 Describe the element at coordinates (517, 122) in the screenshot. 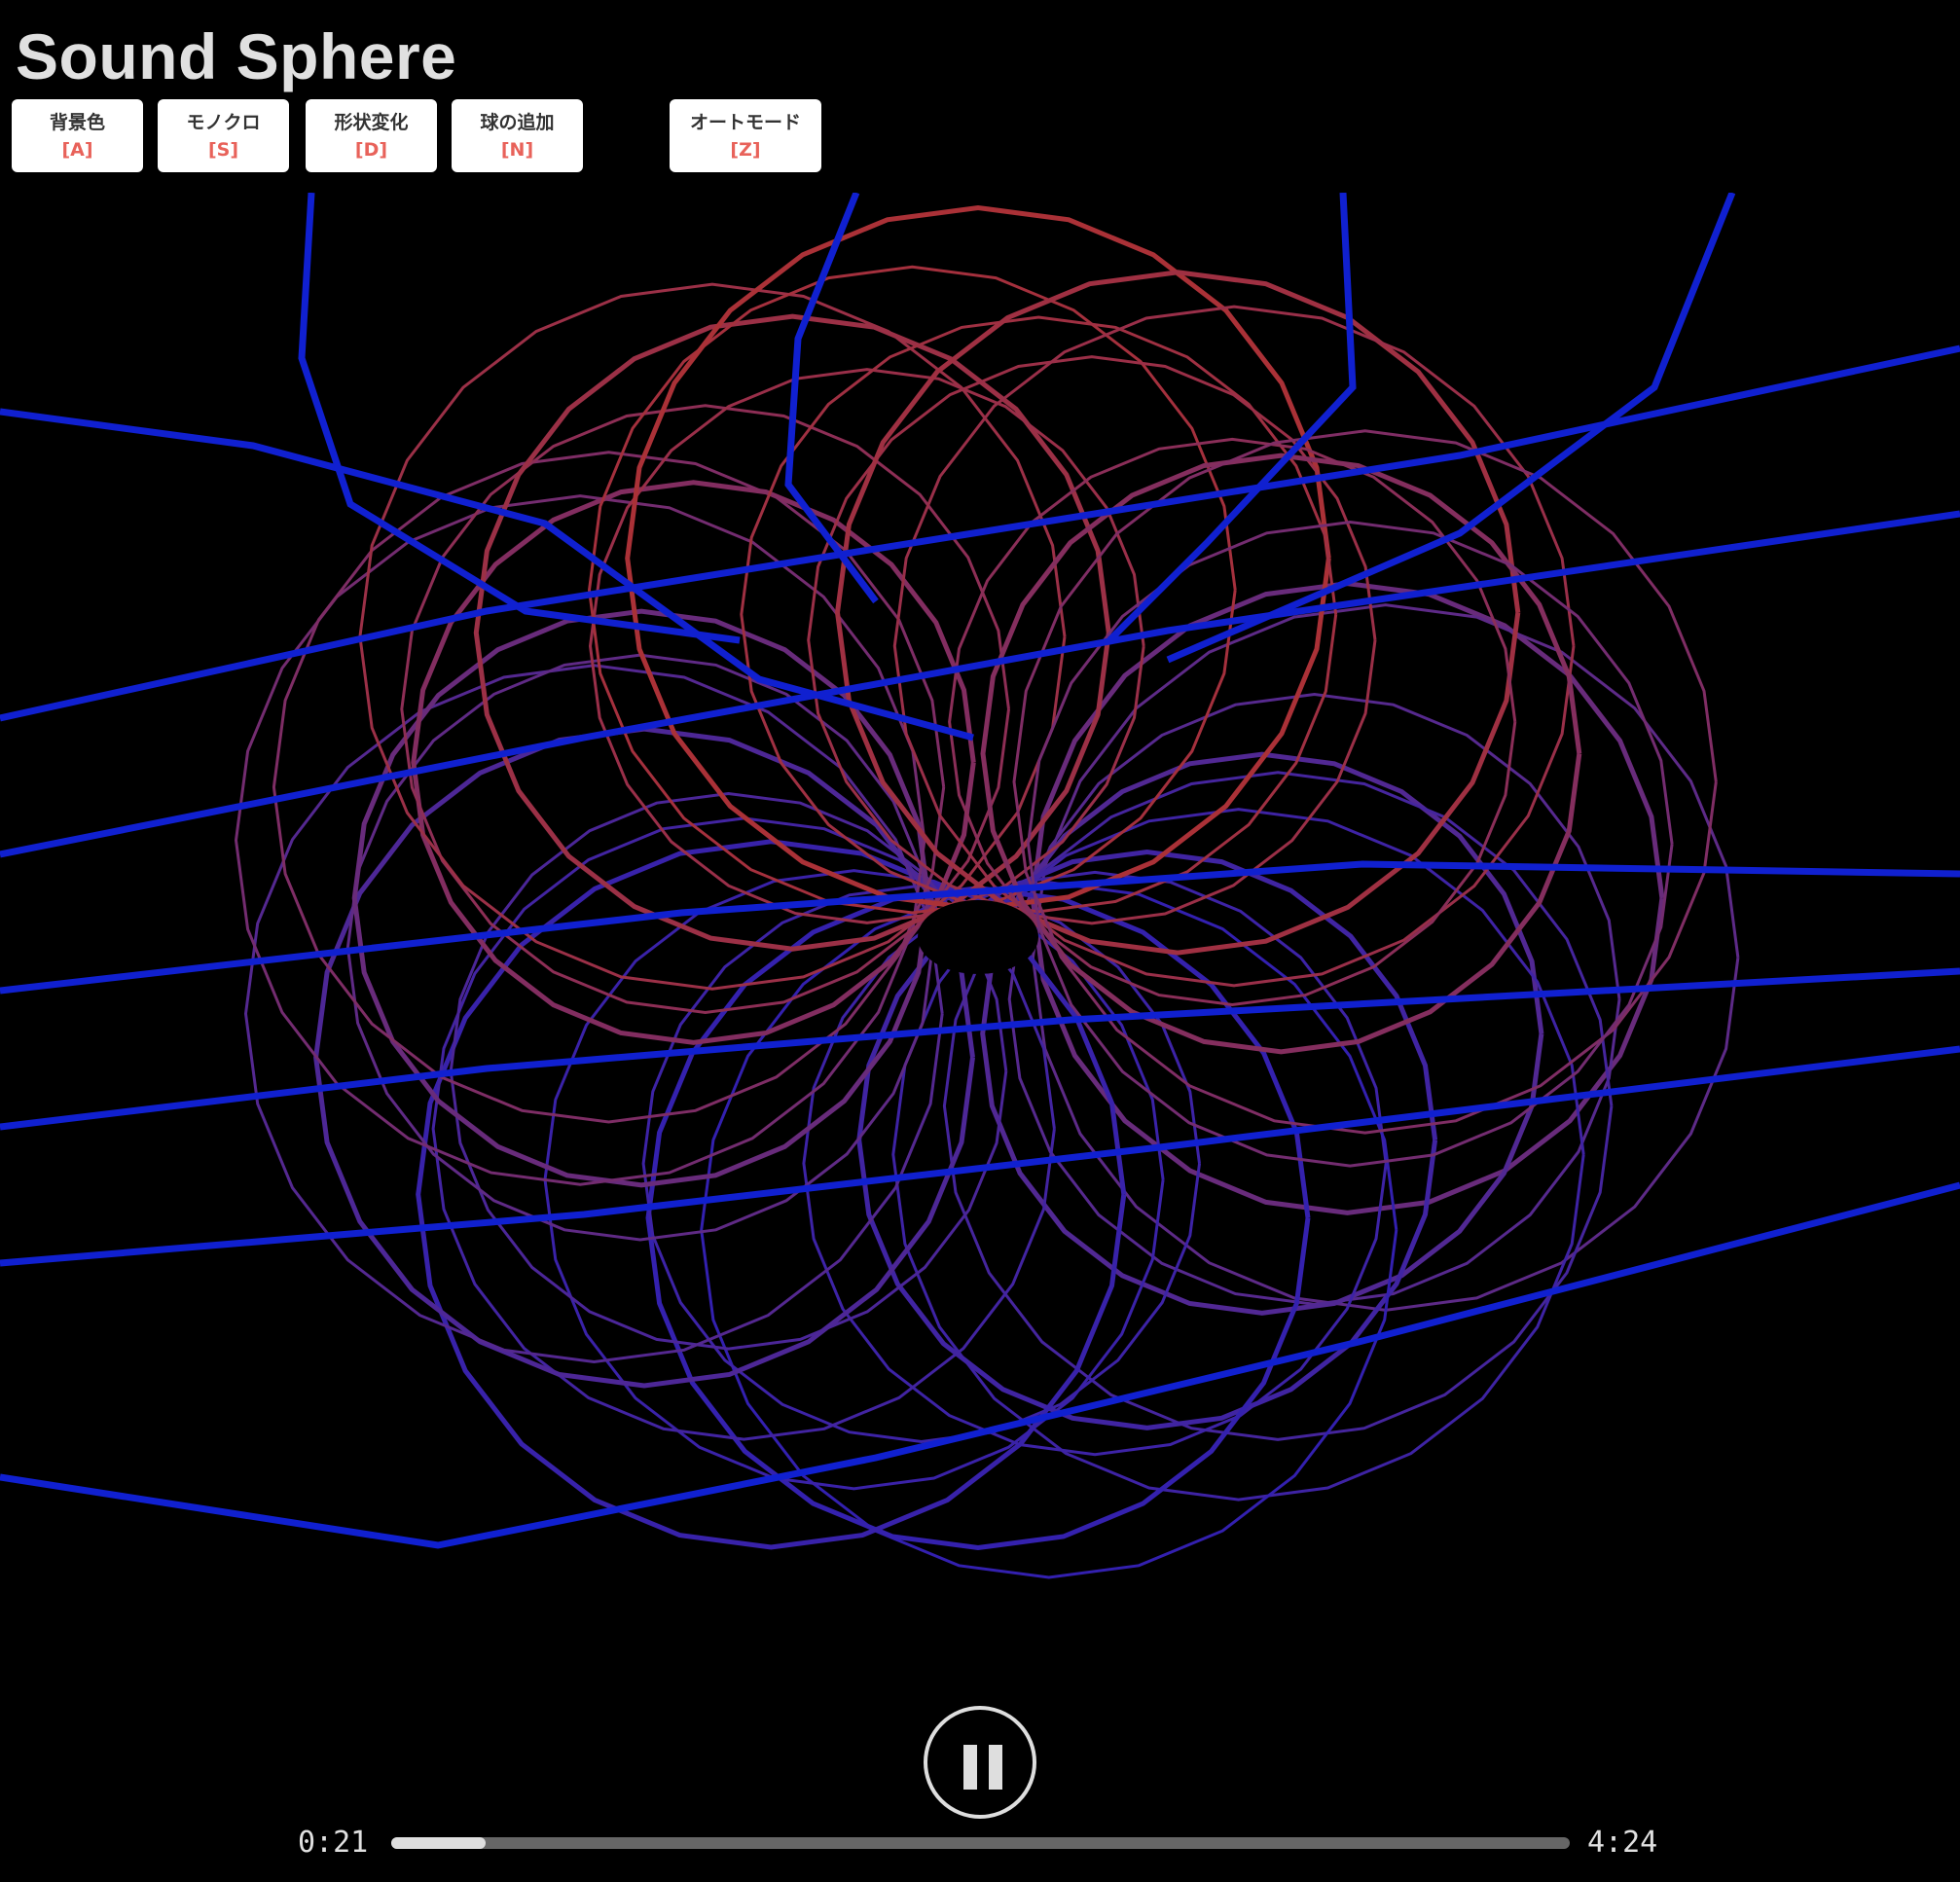

I see `button-label: 球の追加` at that location.